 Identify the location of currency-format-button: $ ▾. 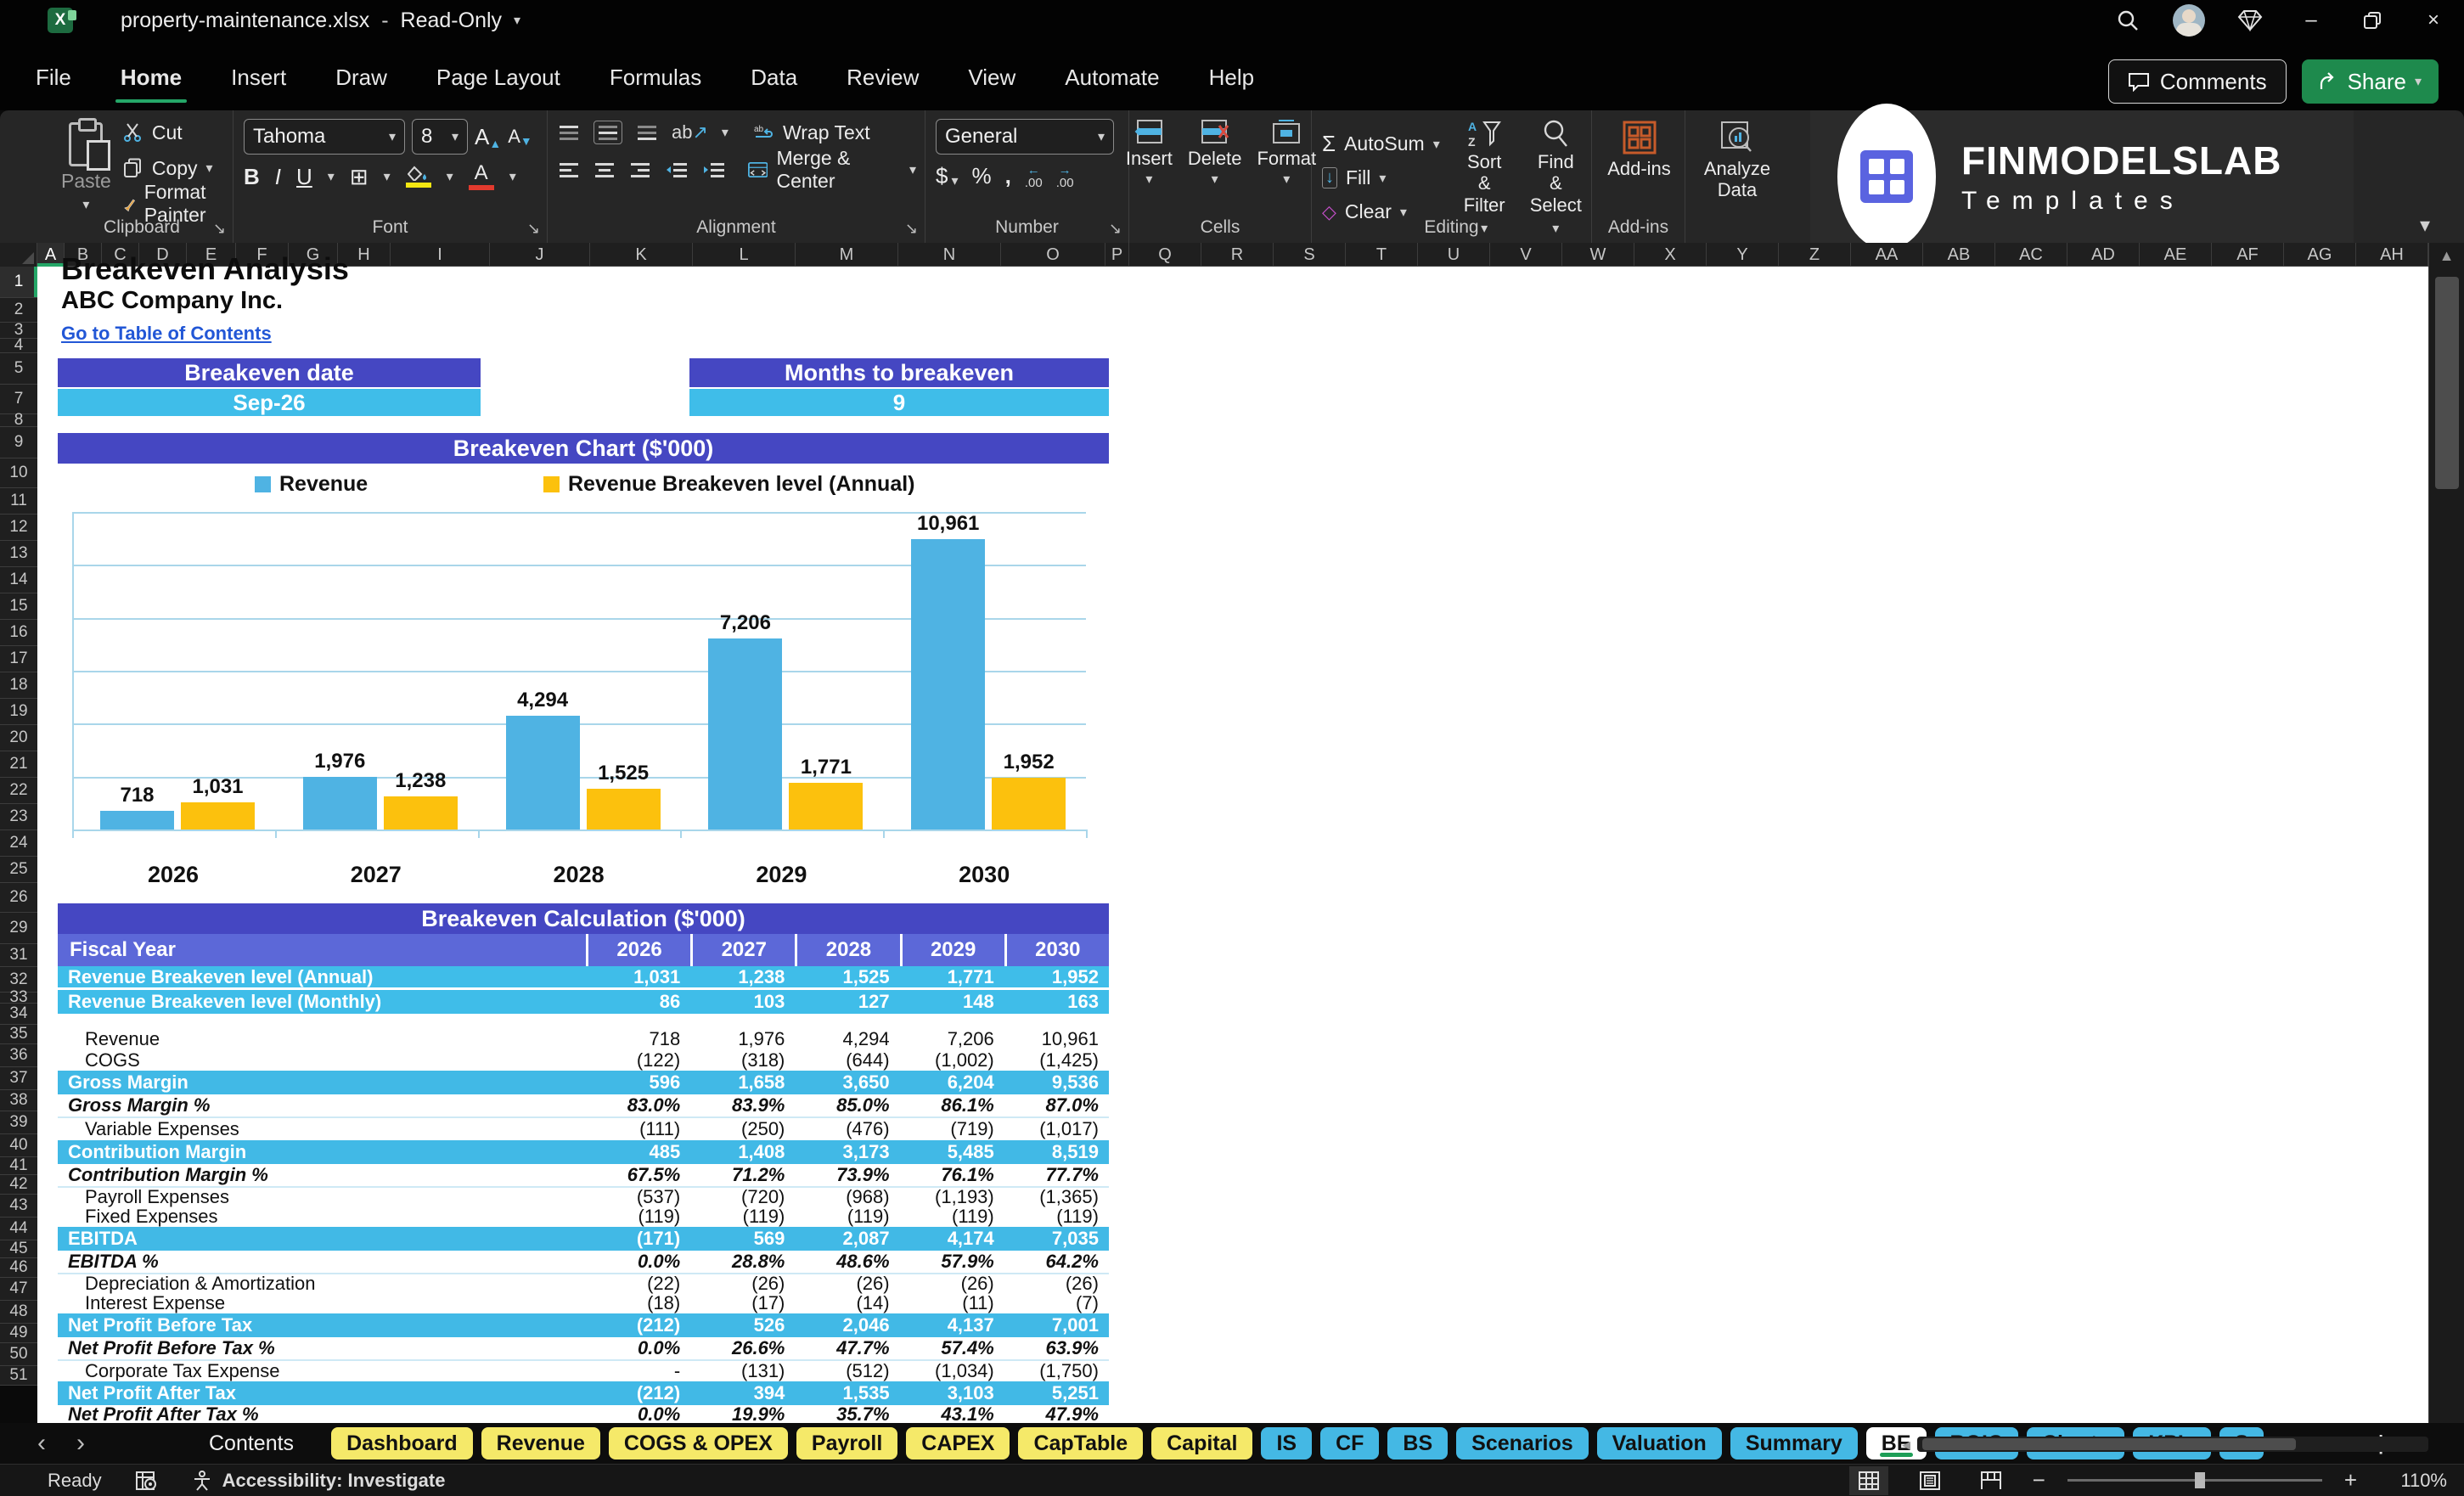
(947, 176).